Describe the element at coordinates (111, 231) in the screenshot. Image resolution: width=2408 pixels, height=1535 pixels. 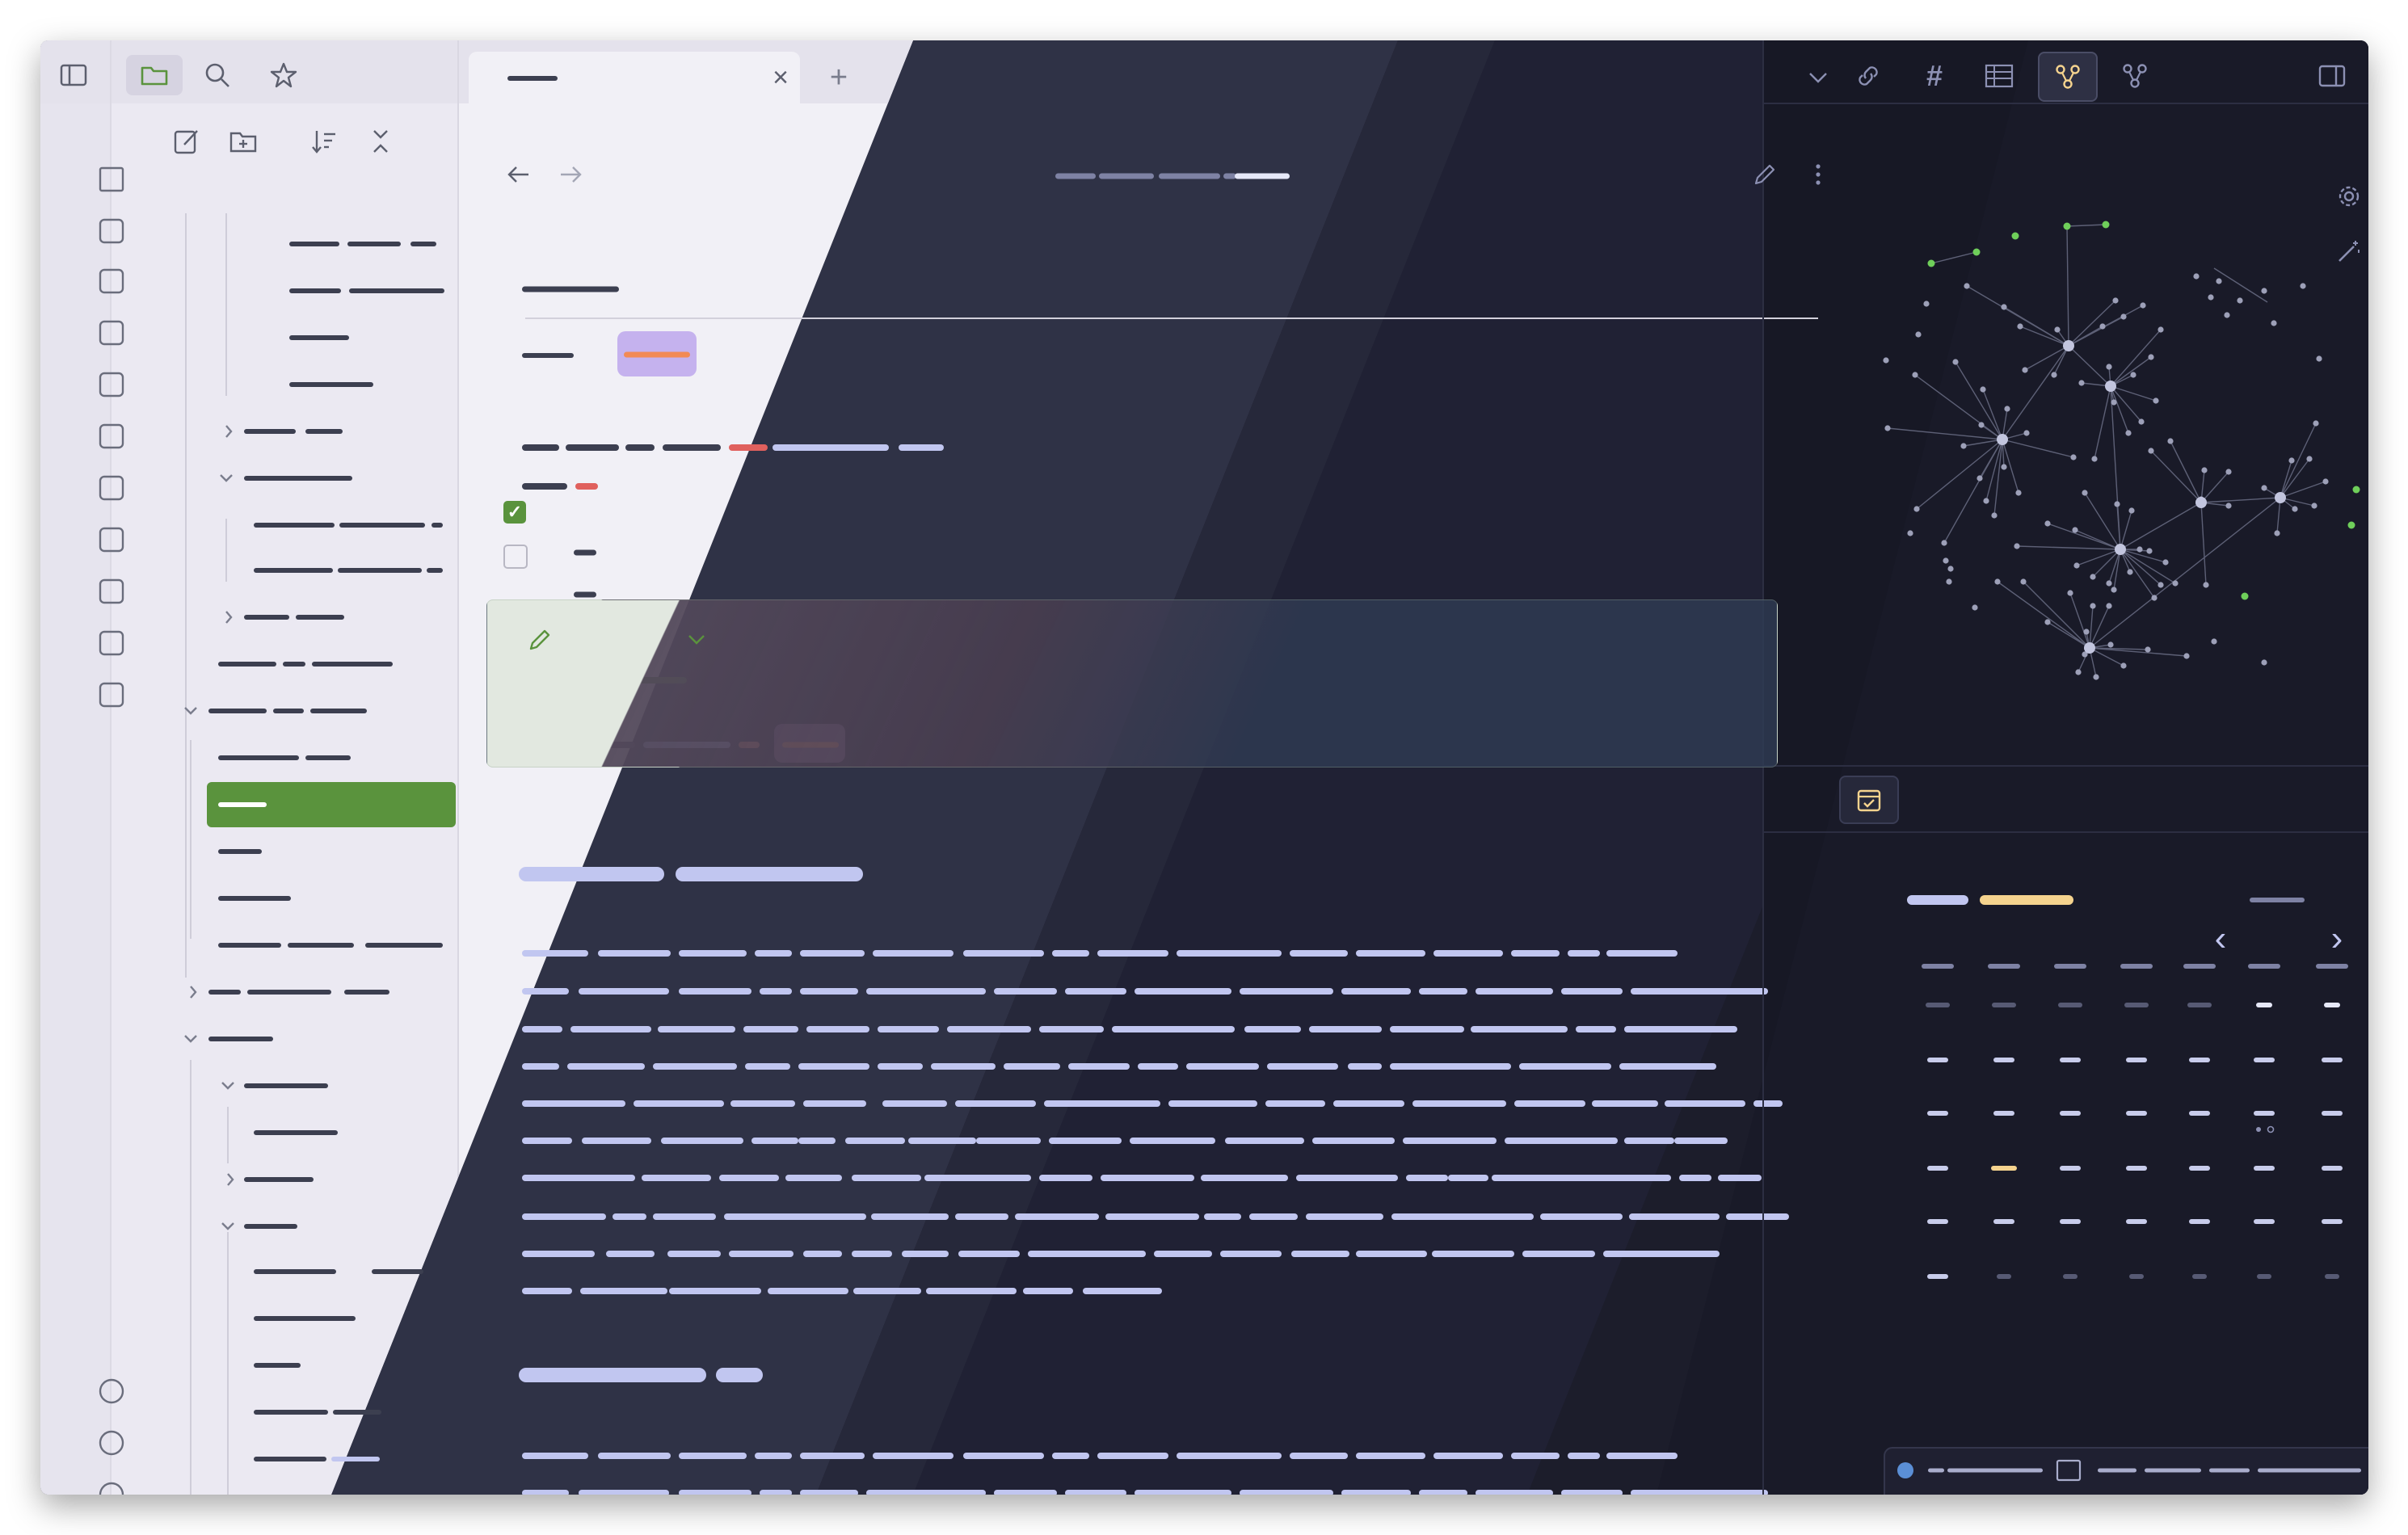
I see `templater-icon` at that location.